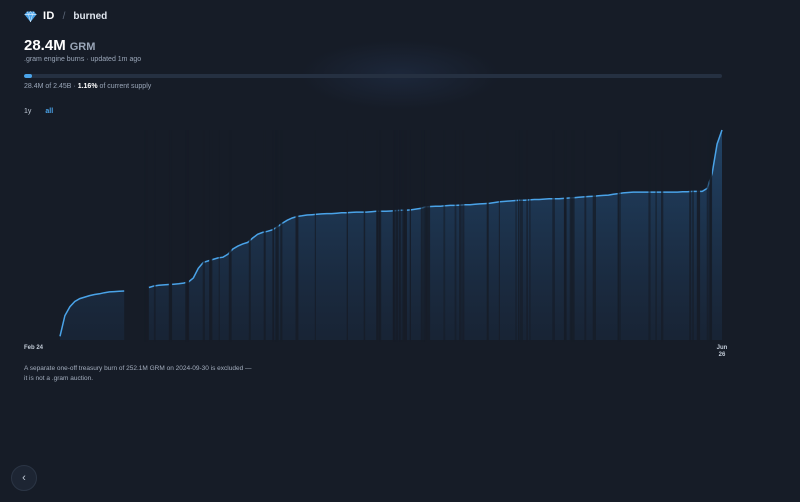 This screenshot has height=502, width=800. What do you see at coordinates (24, 478) in the screenshot?
I see `back-button: ‹` at bounding box center [24, 478].